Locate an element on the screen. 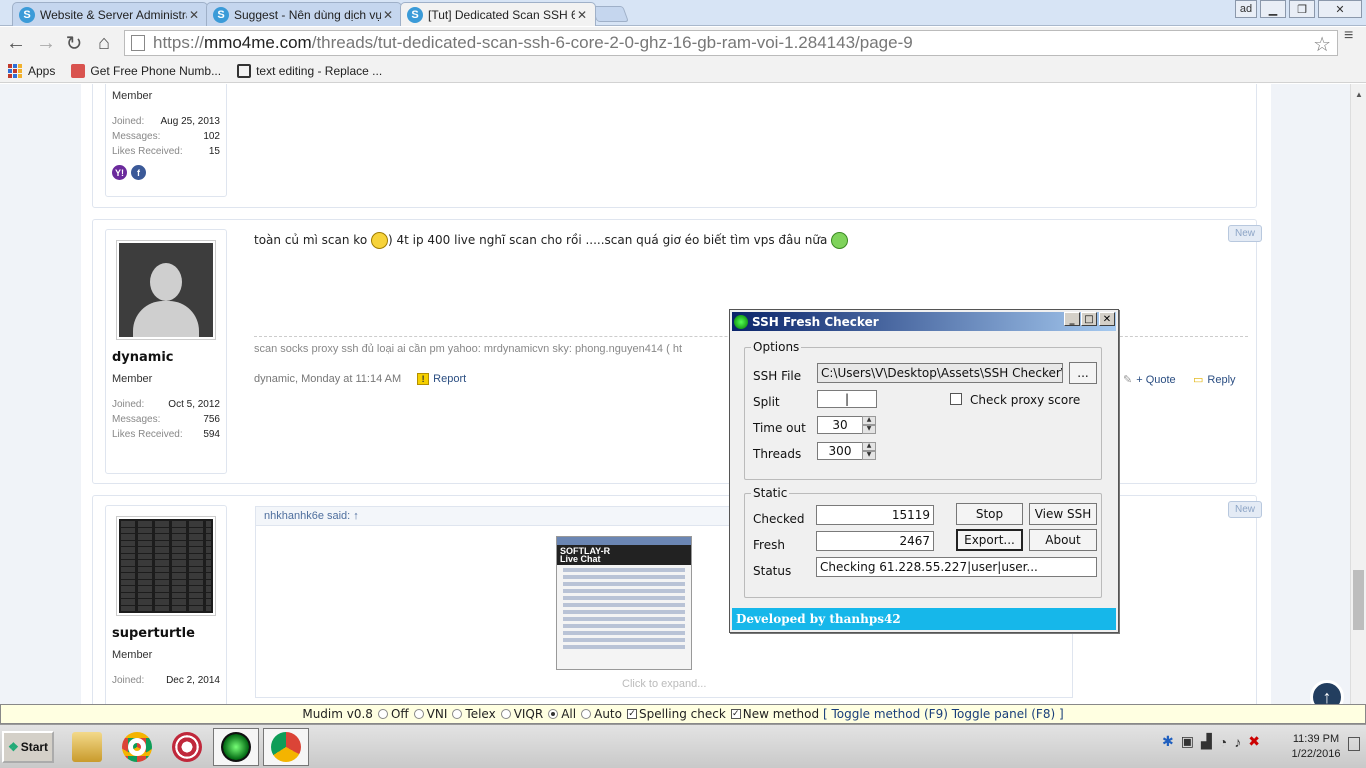 The image size is (1366, 768). start-label: Start is located at coordinates (34, 747).